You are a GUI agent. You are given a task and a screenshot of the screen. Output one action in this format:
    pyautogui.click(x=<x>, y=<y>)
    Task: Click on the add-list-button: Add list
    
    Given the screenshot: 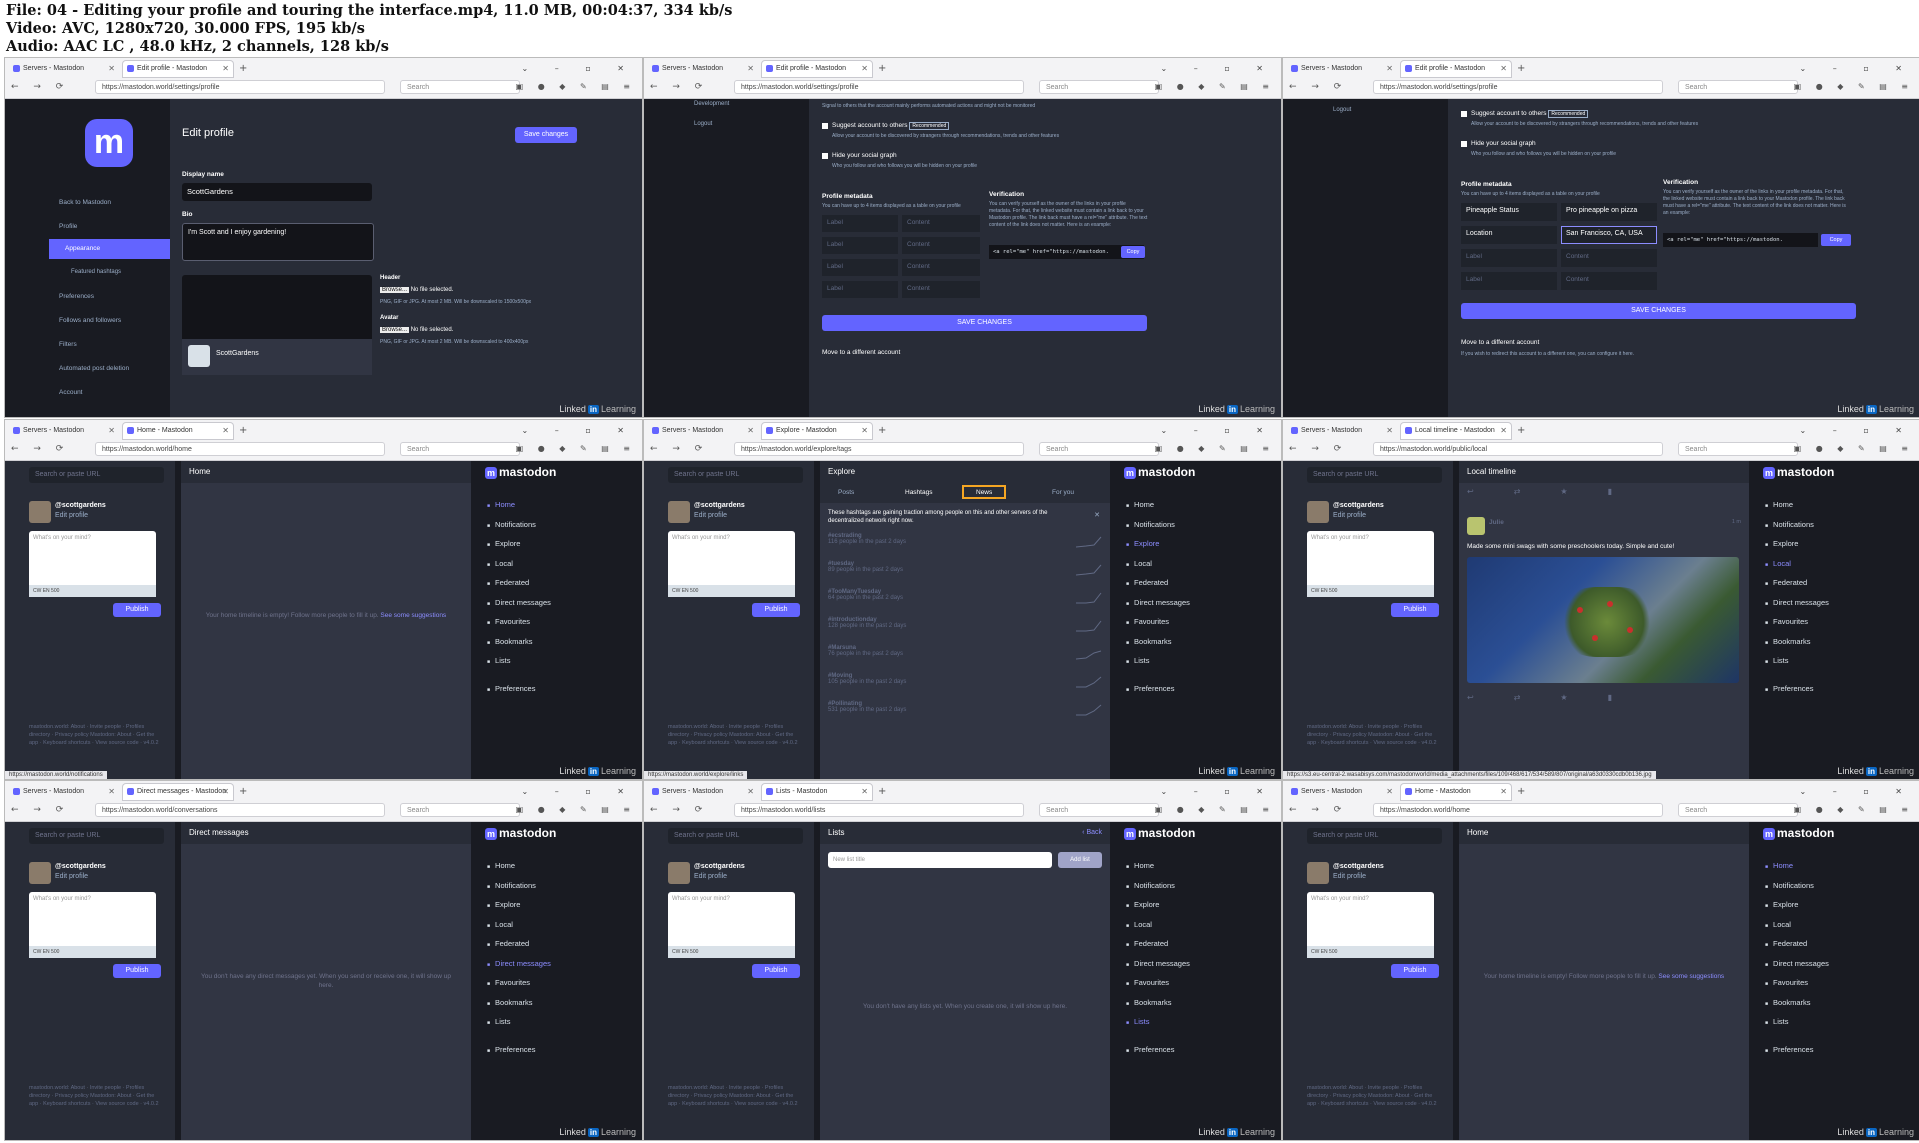 What is the action you would take?
    pyautogui.click(x=1080, y=860)
    